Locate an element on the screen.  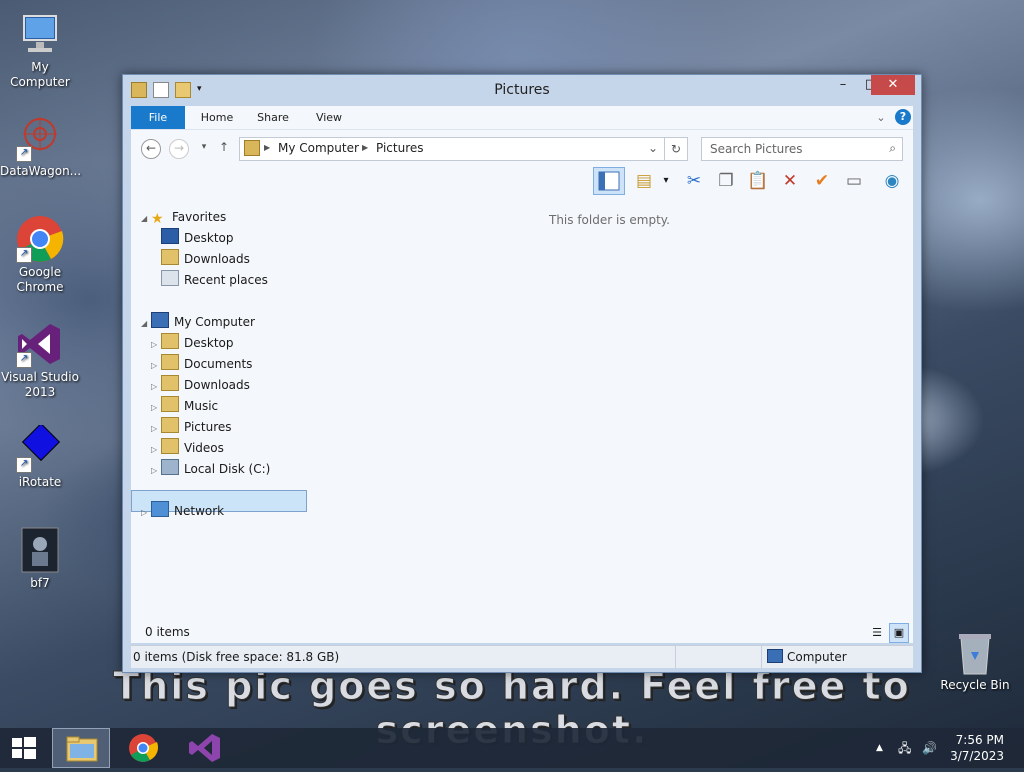
taskbar-visual-studio is located at coordinates (205, 748).